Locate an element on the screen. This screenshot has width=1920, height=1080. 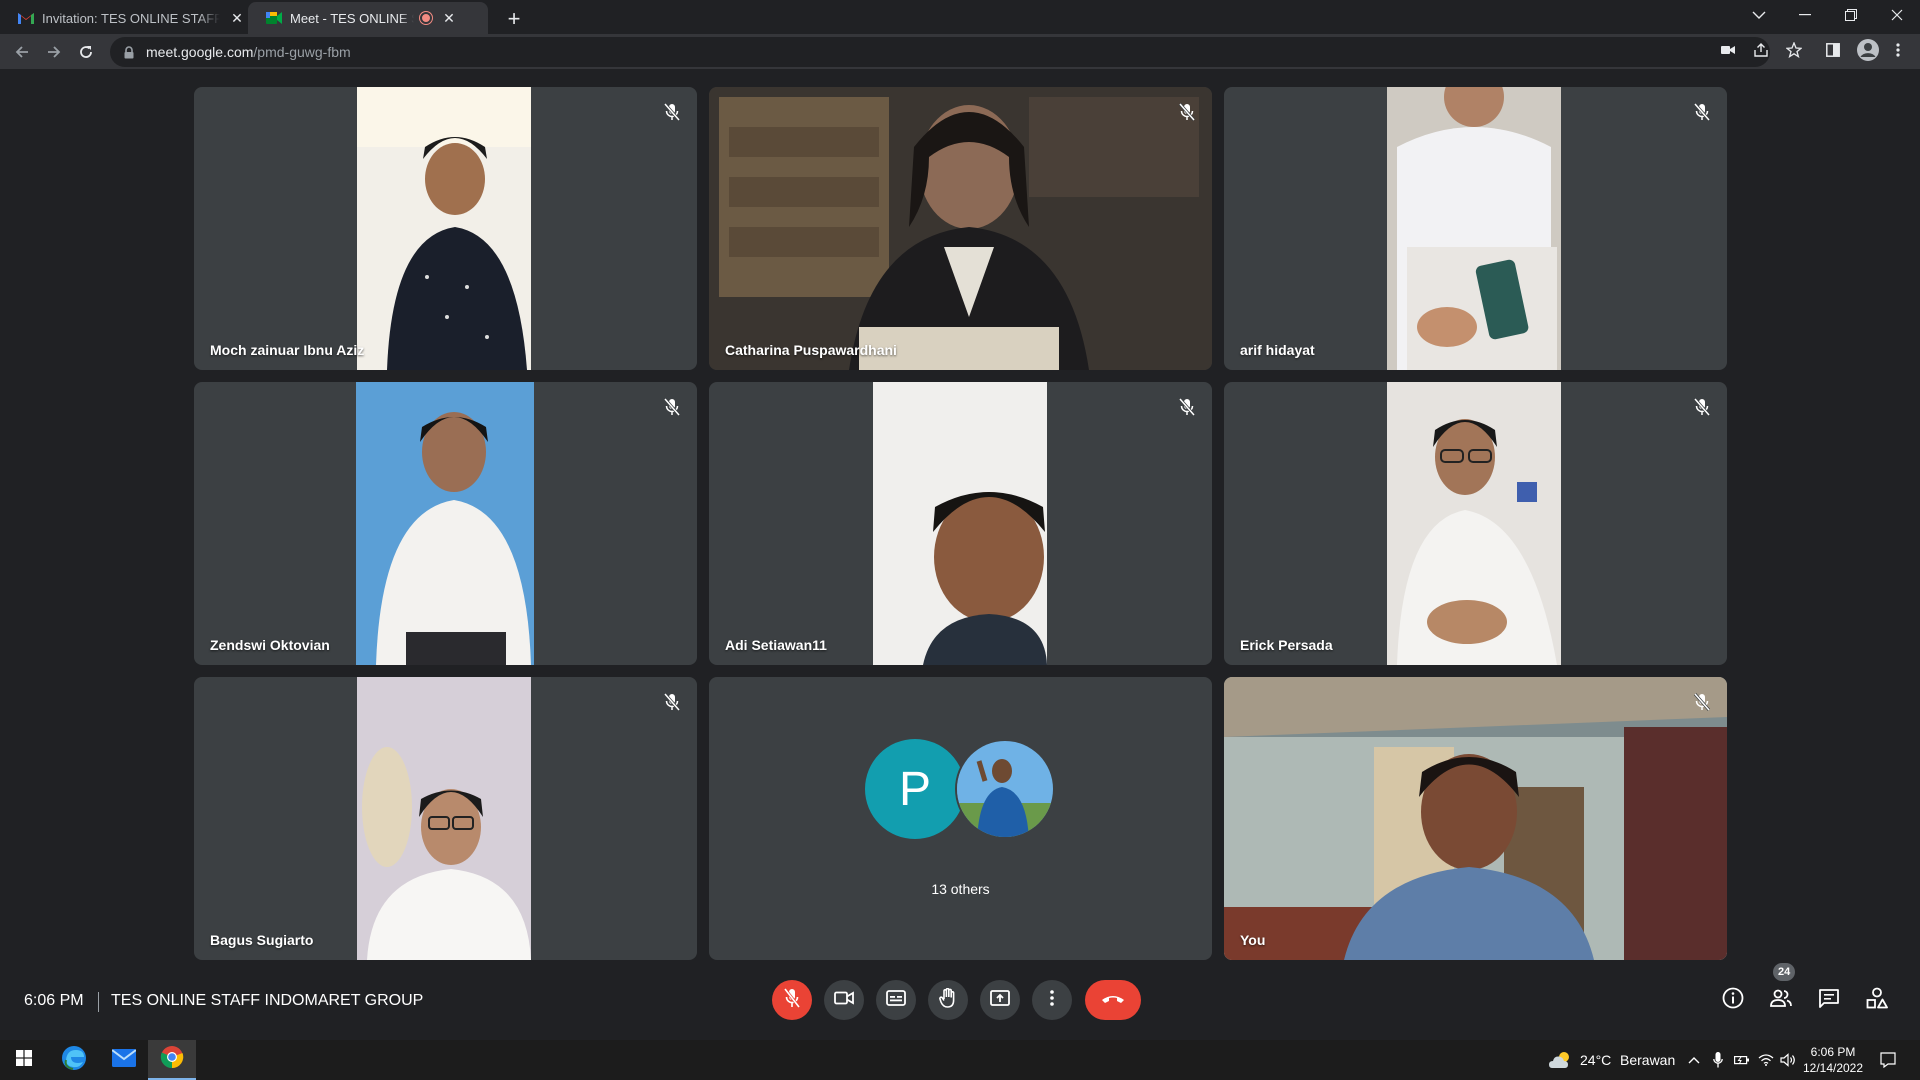
chrome-icon is located at coordinates (172, 1059).